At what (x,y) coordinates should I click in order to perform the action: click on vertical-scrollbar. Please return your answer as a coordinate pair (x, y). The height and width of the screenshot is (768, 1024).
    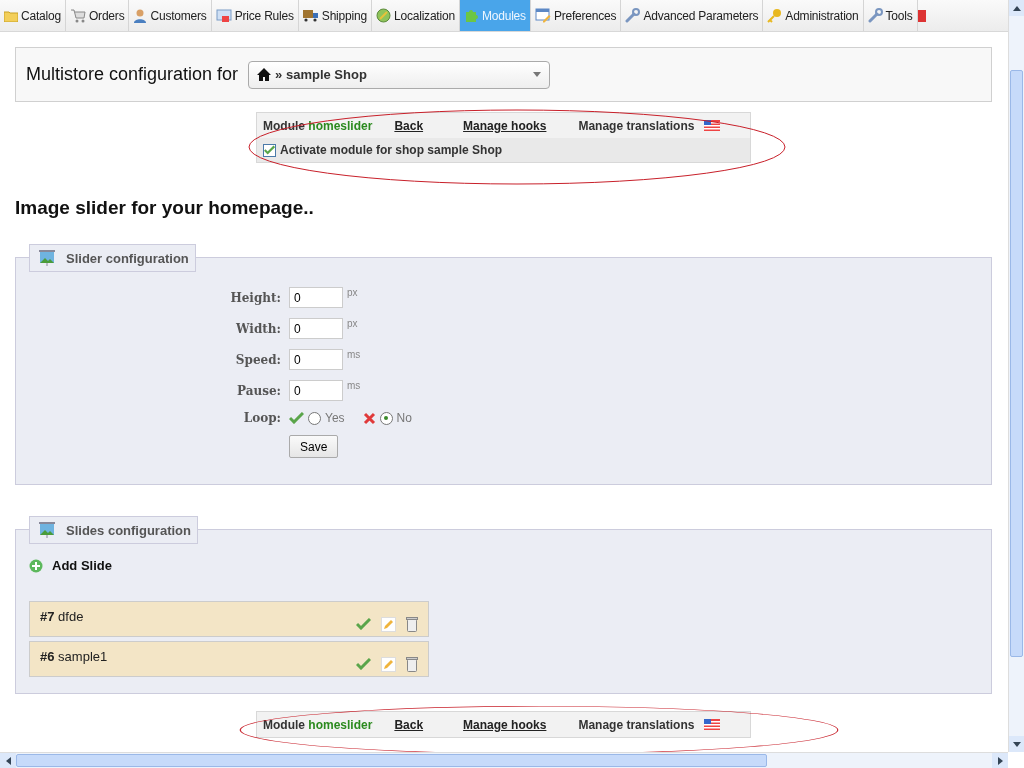
    Looking at the image, I should click on (1016, 376).